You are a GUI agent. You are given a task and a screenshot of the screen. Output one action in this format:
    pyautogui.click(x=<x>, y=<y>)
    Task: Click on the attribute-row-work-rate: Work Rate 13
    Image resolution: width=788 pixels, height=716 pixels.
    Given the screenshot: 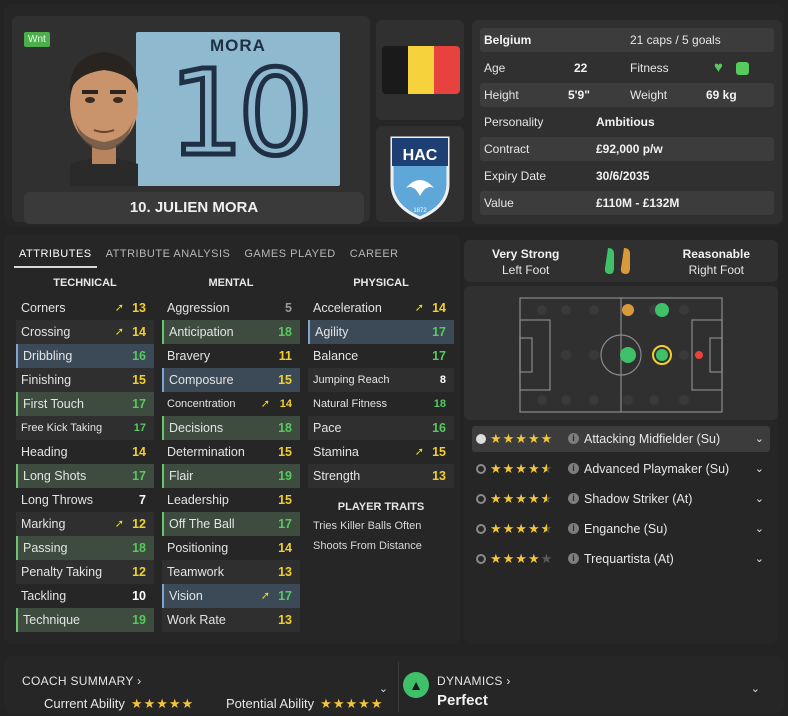 What is the action you would take?
    pyautogui.click(x=231, y=620)
    